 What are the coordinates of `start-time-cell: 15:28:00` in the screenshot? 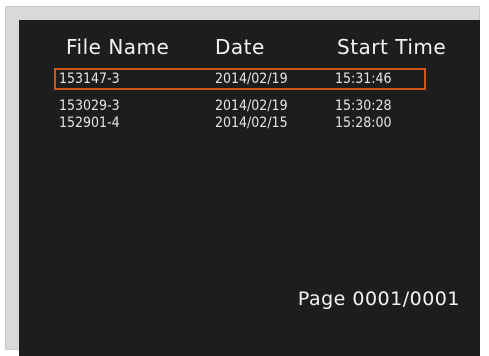 It's located at (363, 123).